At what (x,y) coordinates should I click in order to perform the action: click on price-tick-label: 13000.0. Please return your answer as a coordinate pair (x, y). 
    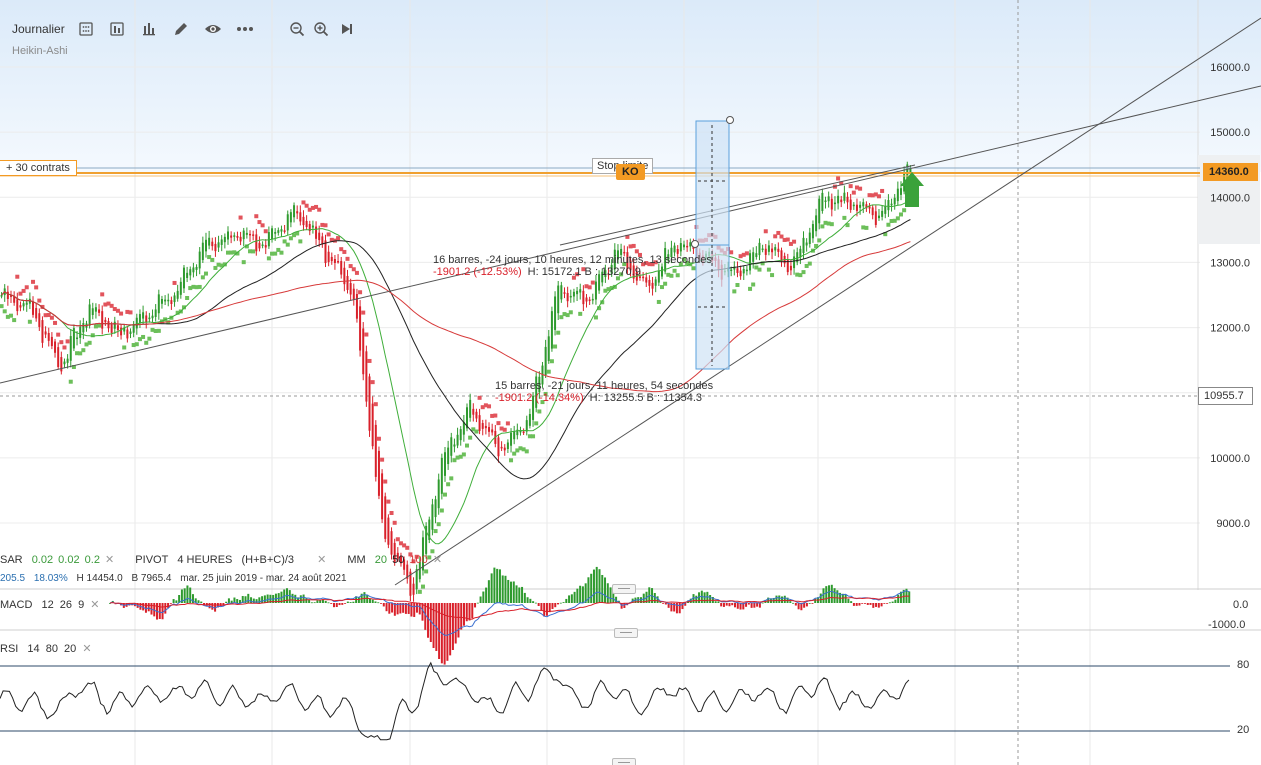
    Looking at the image, I should click on (1230, 263).